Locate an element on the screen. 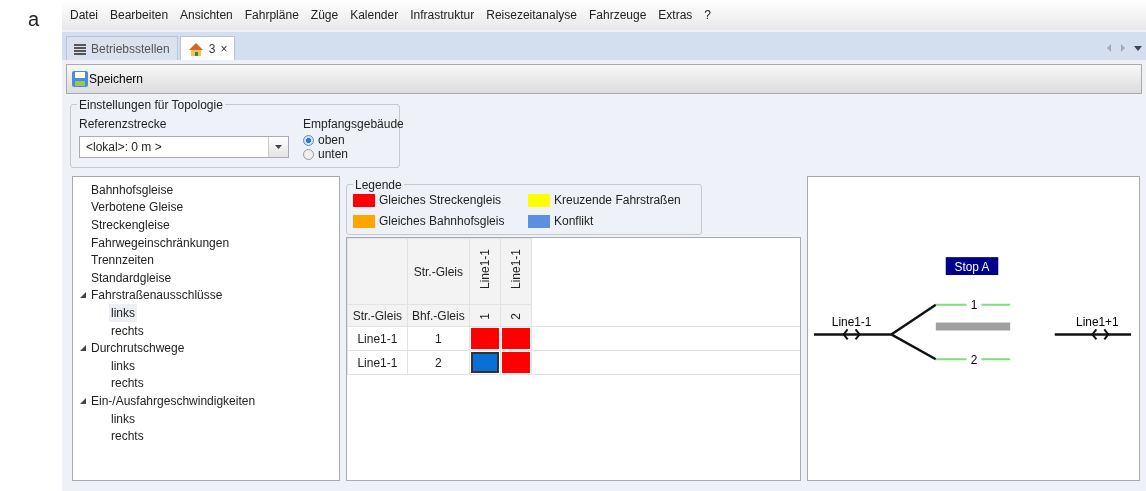 The image size is (1146, 491). column-header: Bhf.-Gleis is located at coordinates (438, 315).